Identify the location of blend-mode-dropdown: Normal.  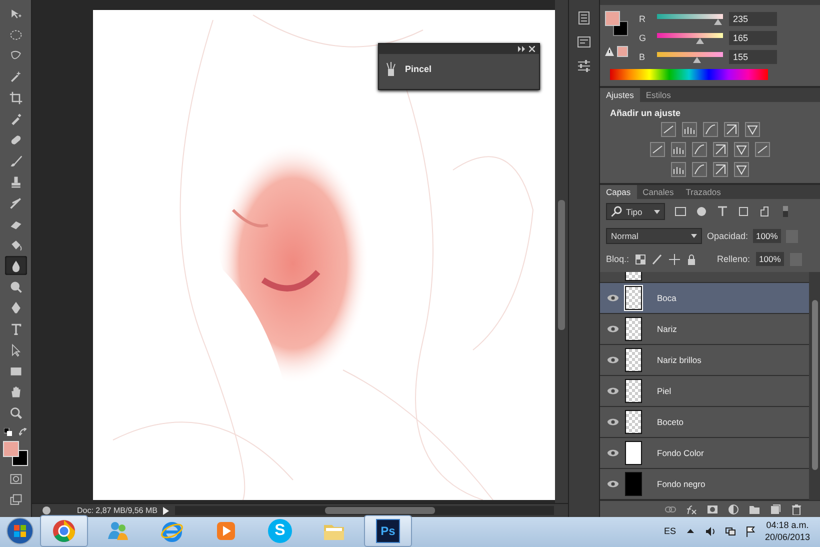
(654, 236).